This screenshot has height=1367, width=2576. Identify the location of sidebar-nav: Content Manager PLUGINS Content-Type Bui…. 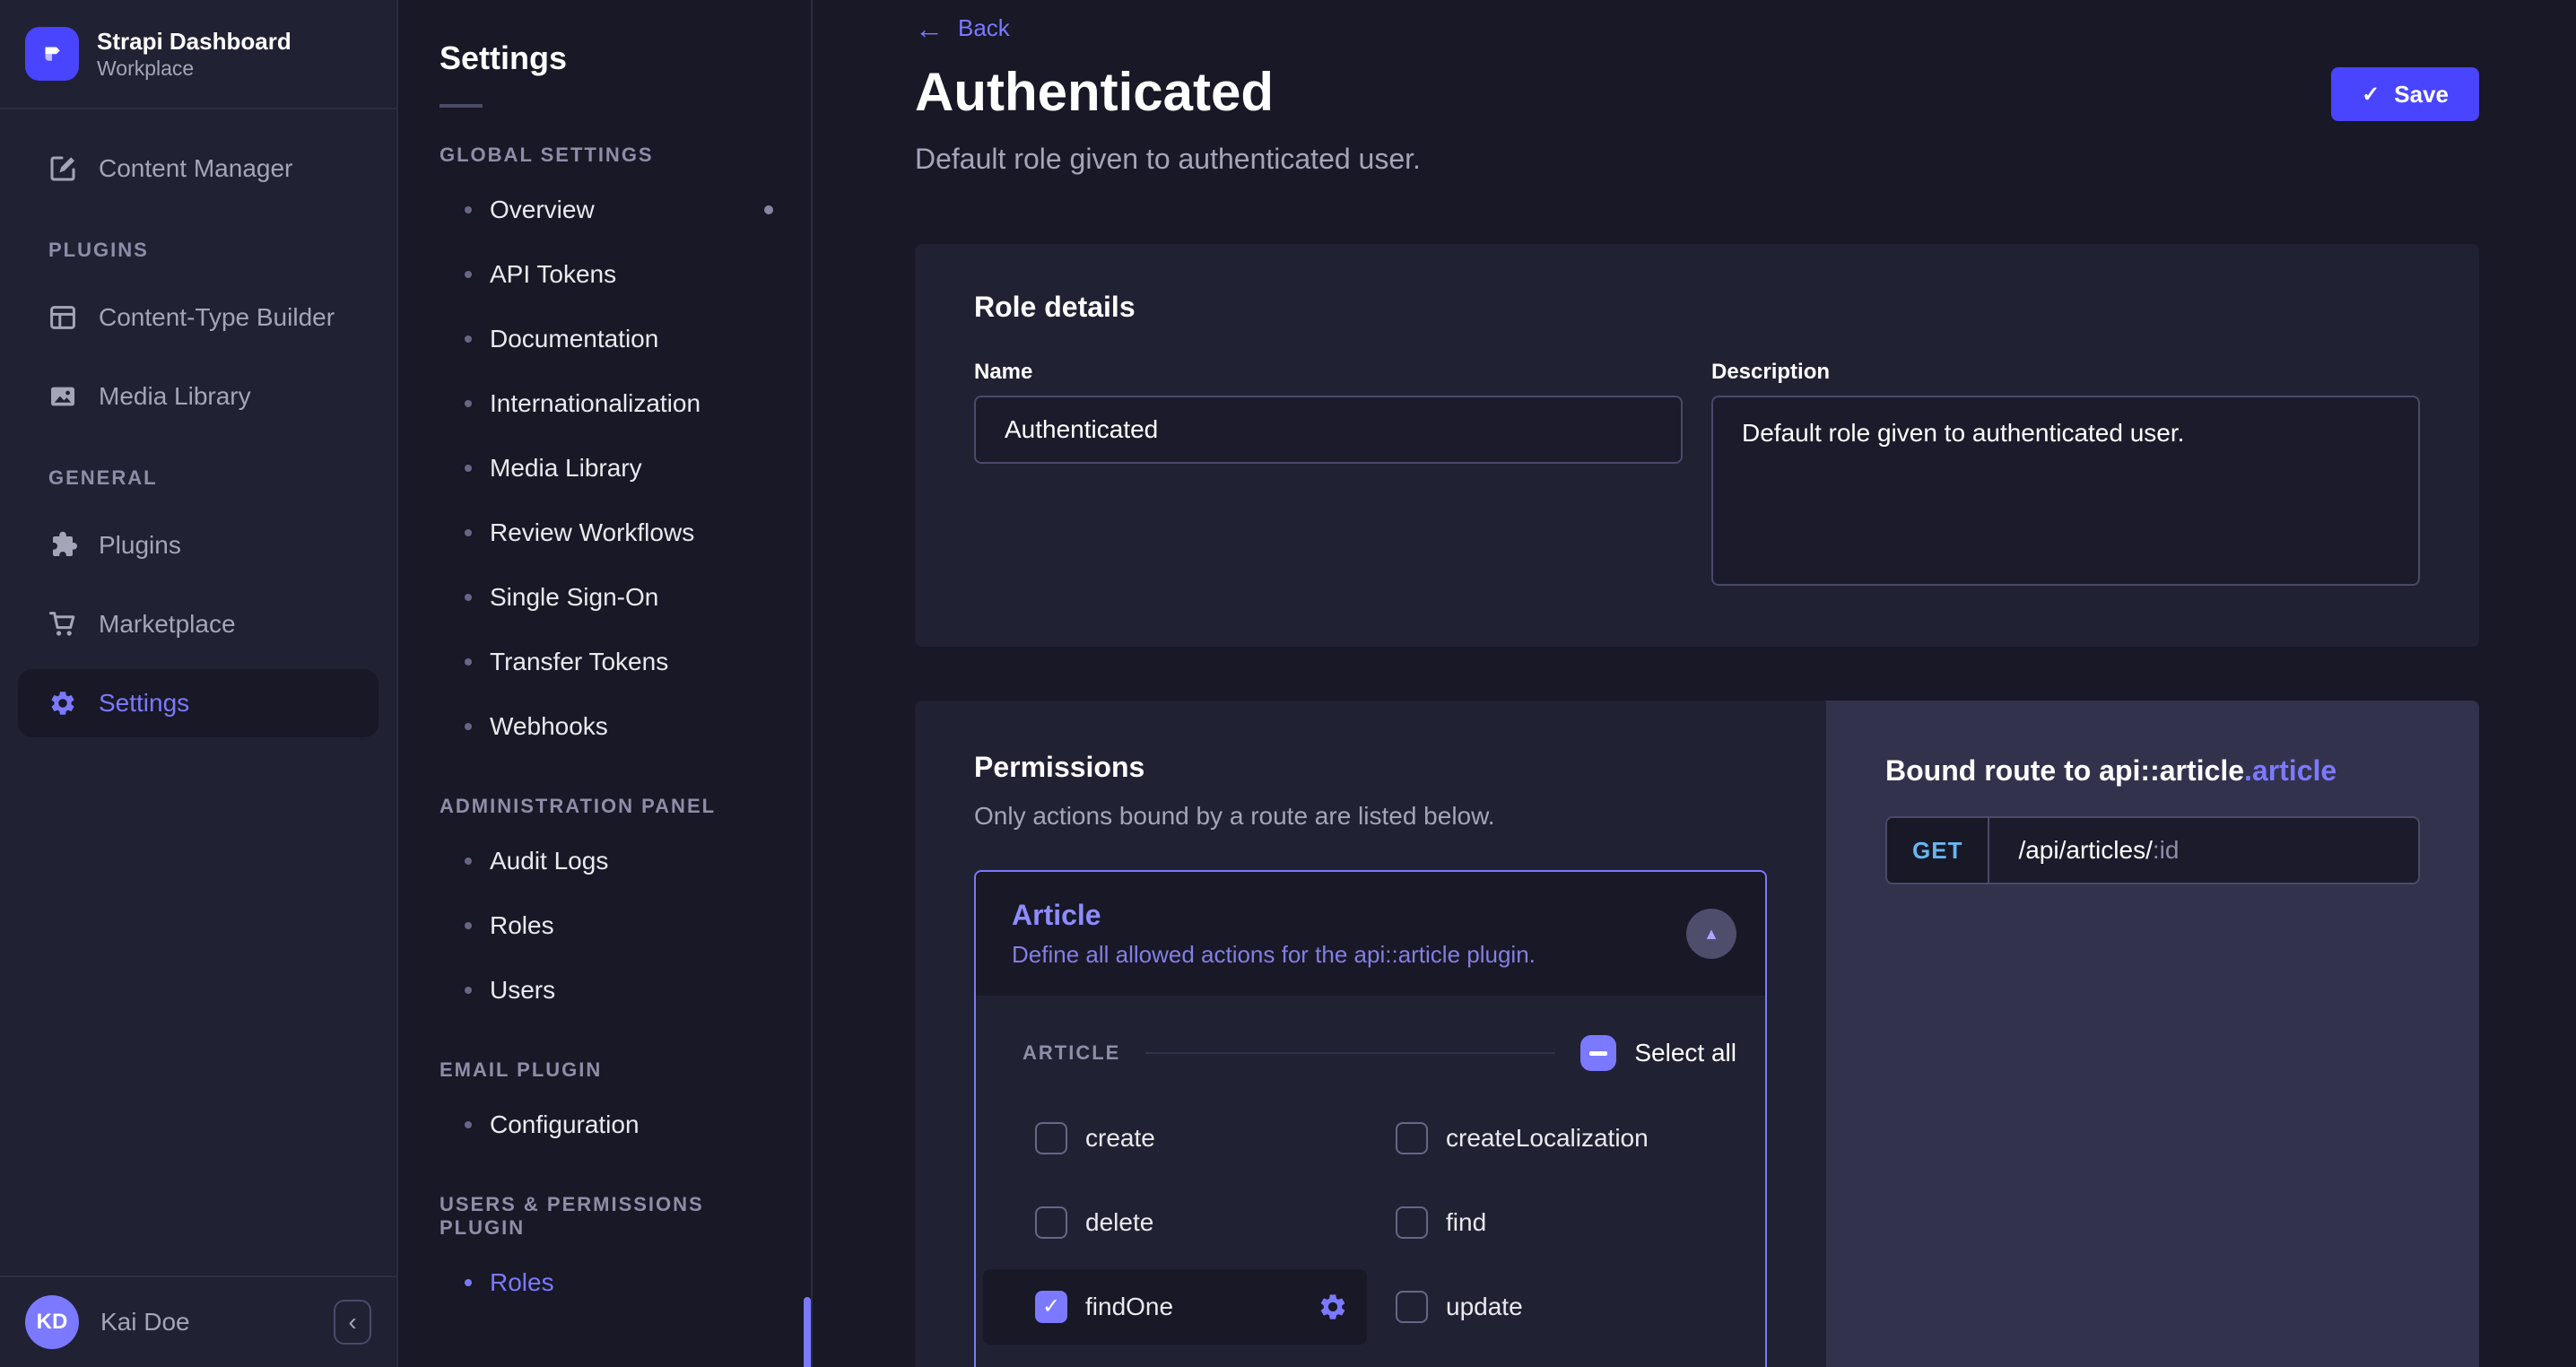
(198, 692).